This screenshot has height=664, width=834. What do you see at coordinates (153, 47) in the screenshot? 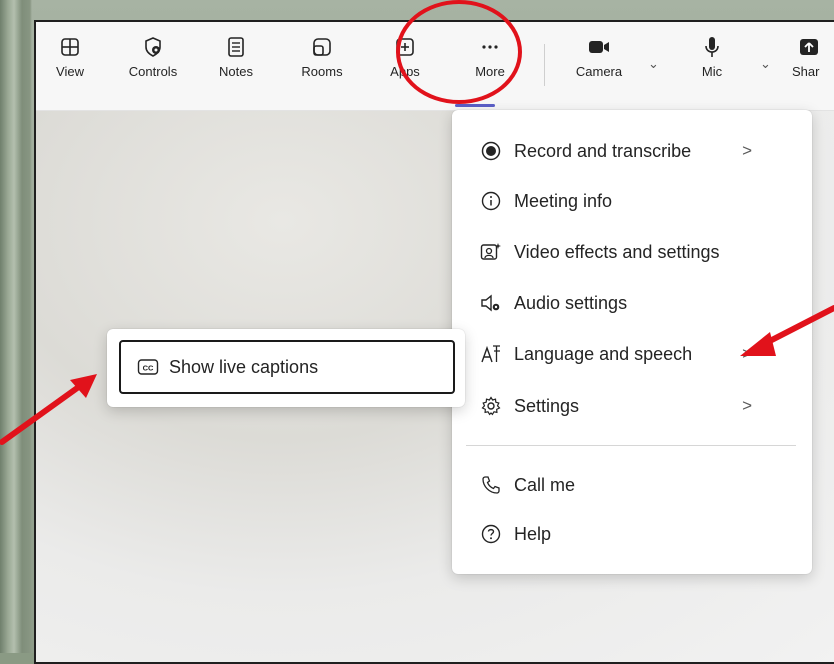
I see `shield-gear-icon` at bounding box center [153, 47].